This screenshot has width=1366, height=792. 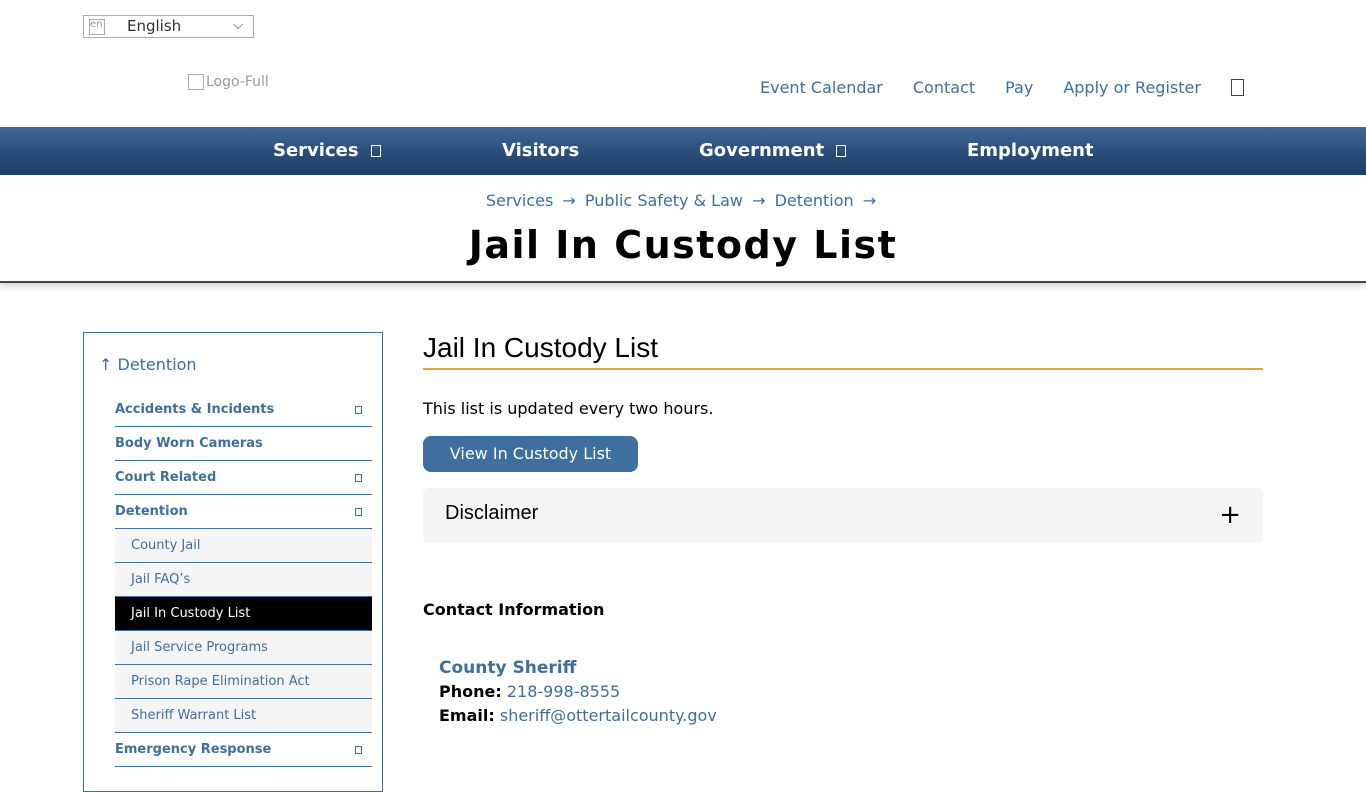 I want to click on contact-link: Contact, so click(x=944, y=87).